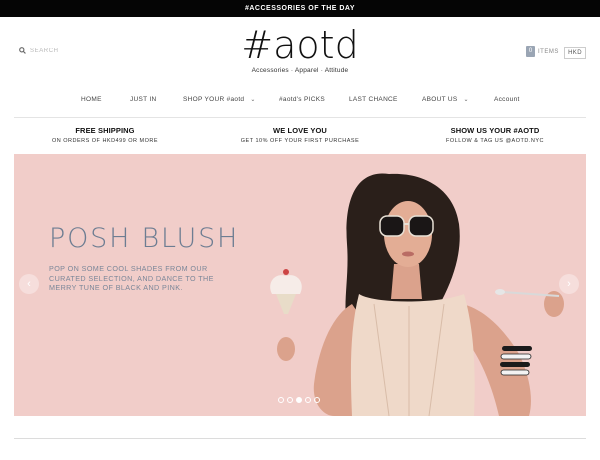 Image resolution: width=600 pixels, height=460 pixels. I want to click on announcement-bar: #ACCESSORIES OF THE DAY, so click(300, 8).